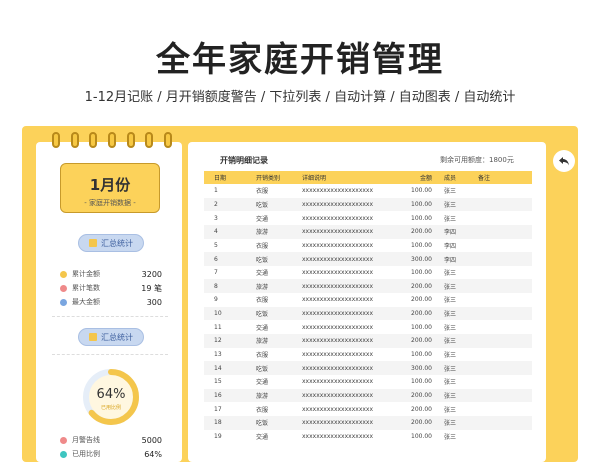 The height and width of the screenshot is (462, 600). I want to click on max-icon, so click(63, 302).